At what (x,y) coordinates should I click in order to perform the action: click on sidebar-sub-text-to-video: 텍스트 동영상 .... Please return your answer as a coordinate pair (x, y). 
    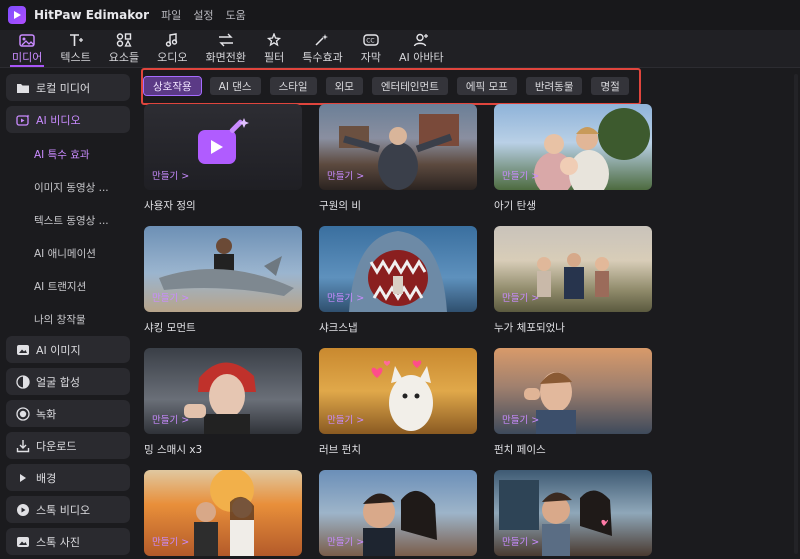
    Looking at the image, I should click on (69, 220).